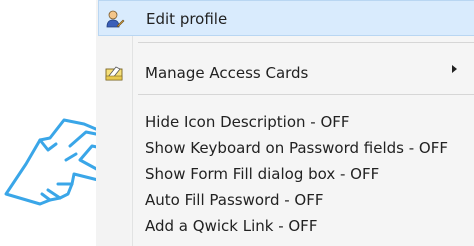 The height and width of the screenshot is (246, 474). What do you see at coordinates (231, 226) in the screenshot?
I see `menu-item-label: Add a Qwick Link - OFF` at bounding box center [231, 226].